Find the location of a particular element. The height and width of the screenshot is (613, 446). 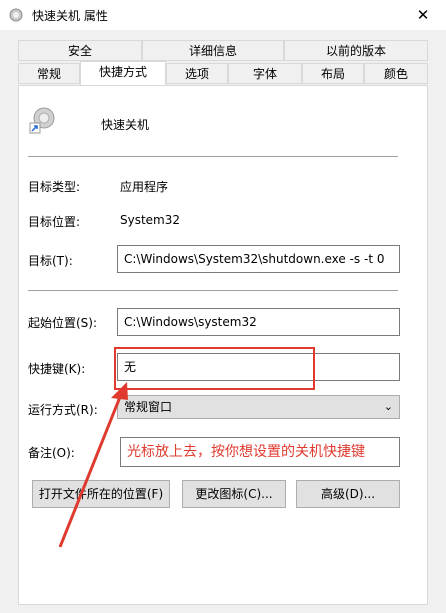

tab-shortcut: 快捷方式 is located at coordinates (123, 73).